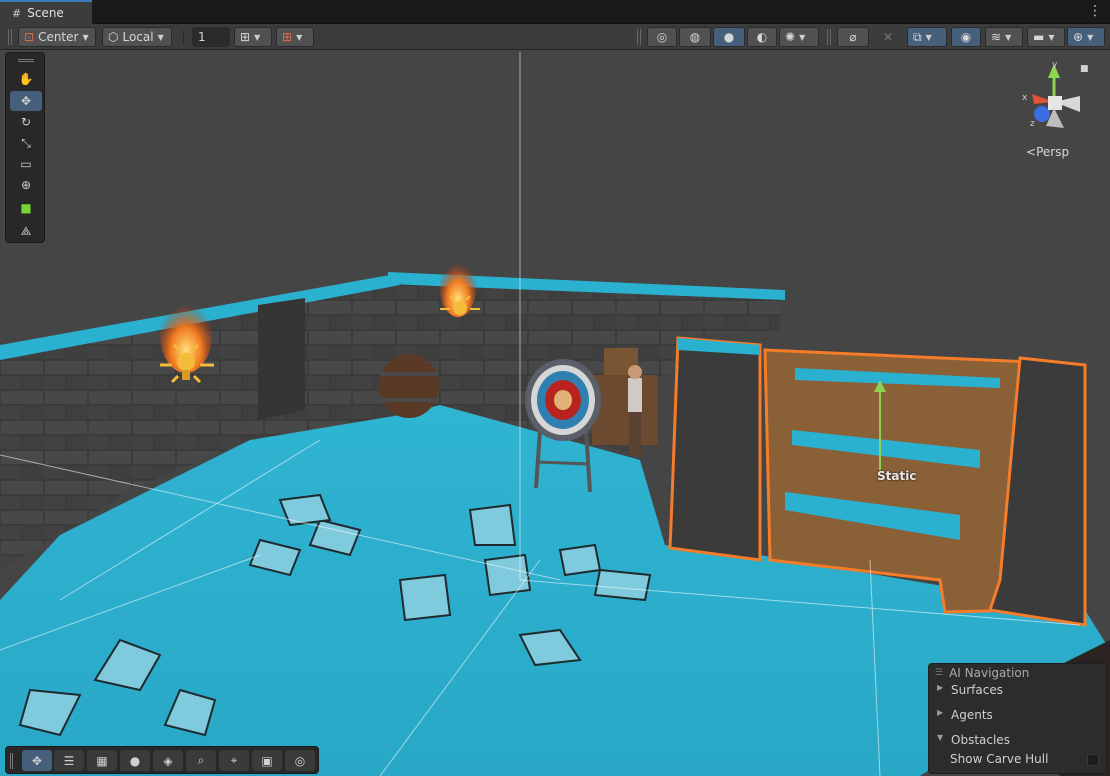 The width and height of the screenshot is (1110, 776). I want to click on scene-visibility-dropdown: ⧉ ▼, so click(927, 37).